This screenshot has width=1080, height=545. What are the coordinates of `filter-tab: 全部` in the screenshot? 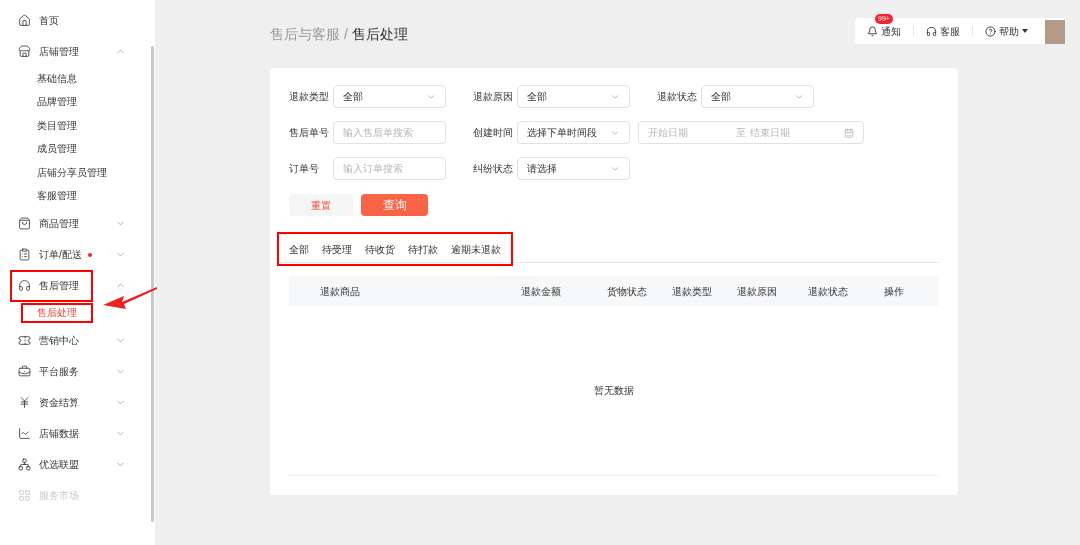 It's located at (299, 249).